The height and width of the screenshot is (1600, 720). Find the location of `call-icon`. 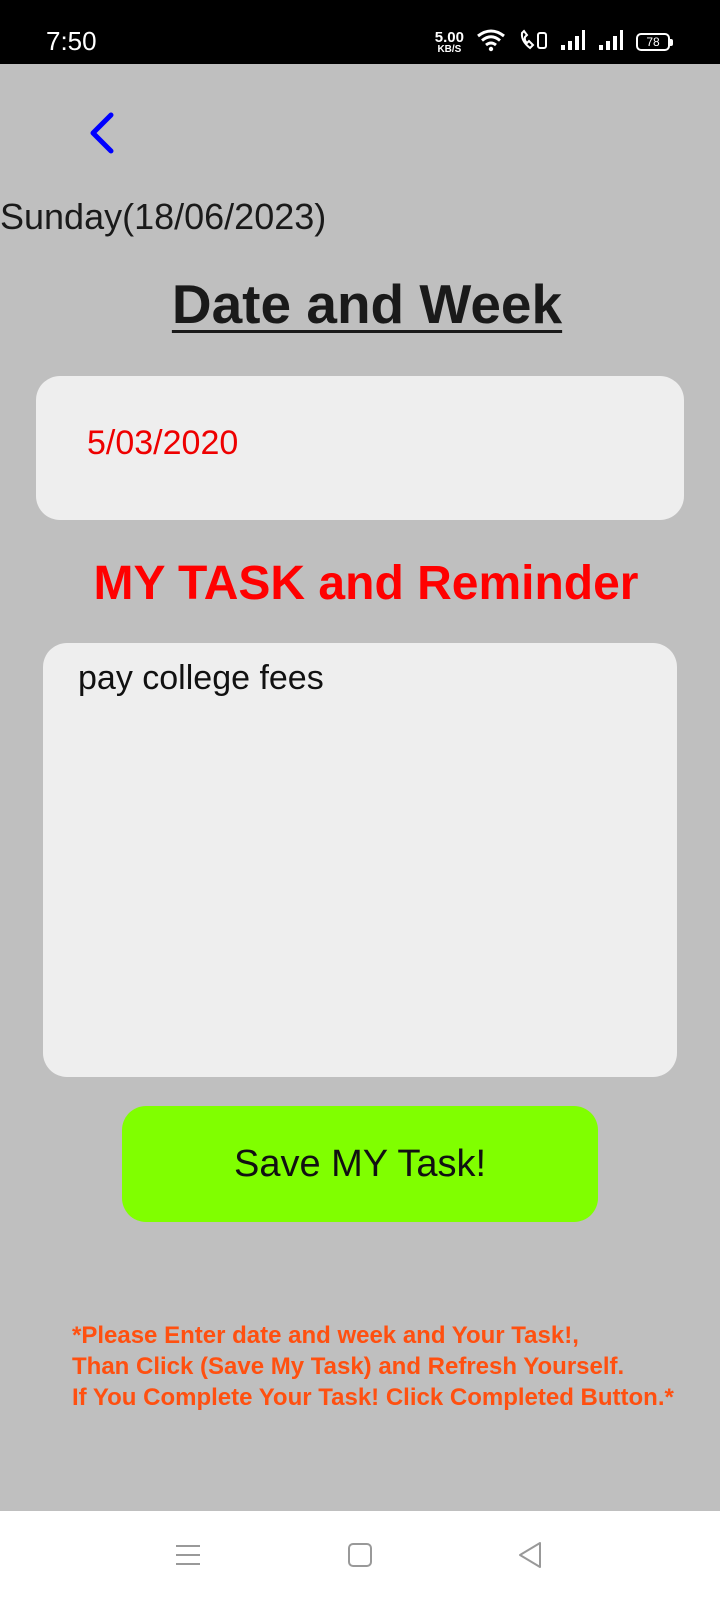

call-icon is located at coordinates (533, 42).